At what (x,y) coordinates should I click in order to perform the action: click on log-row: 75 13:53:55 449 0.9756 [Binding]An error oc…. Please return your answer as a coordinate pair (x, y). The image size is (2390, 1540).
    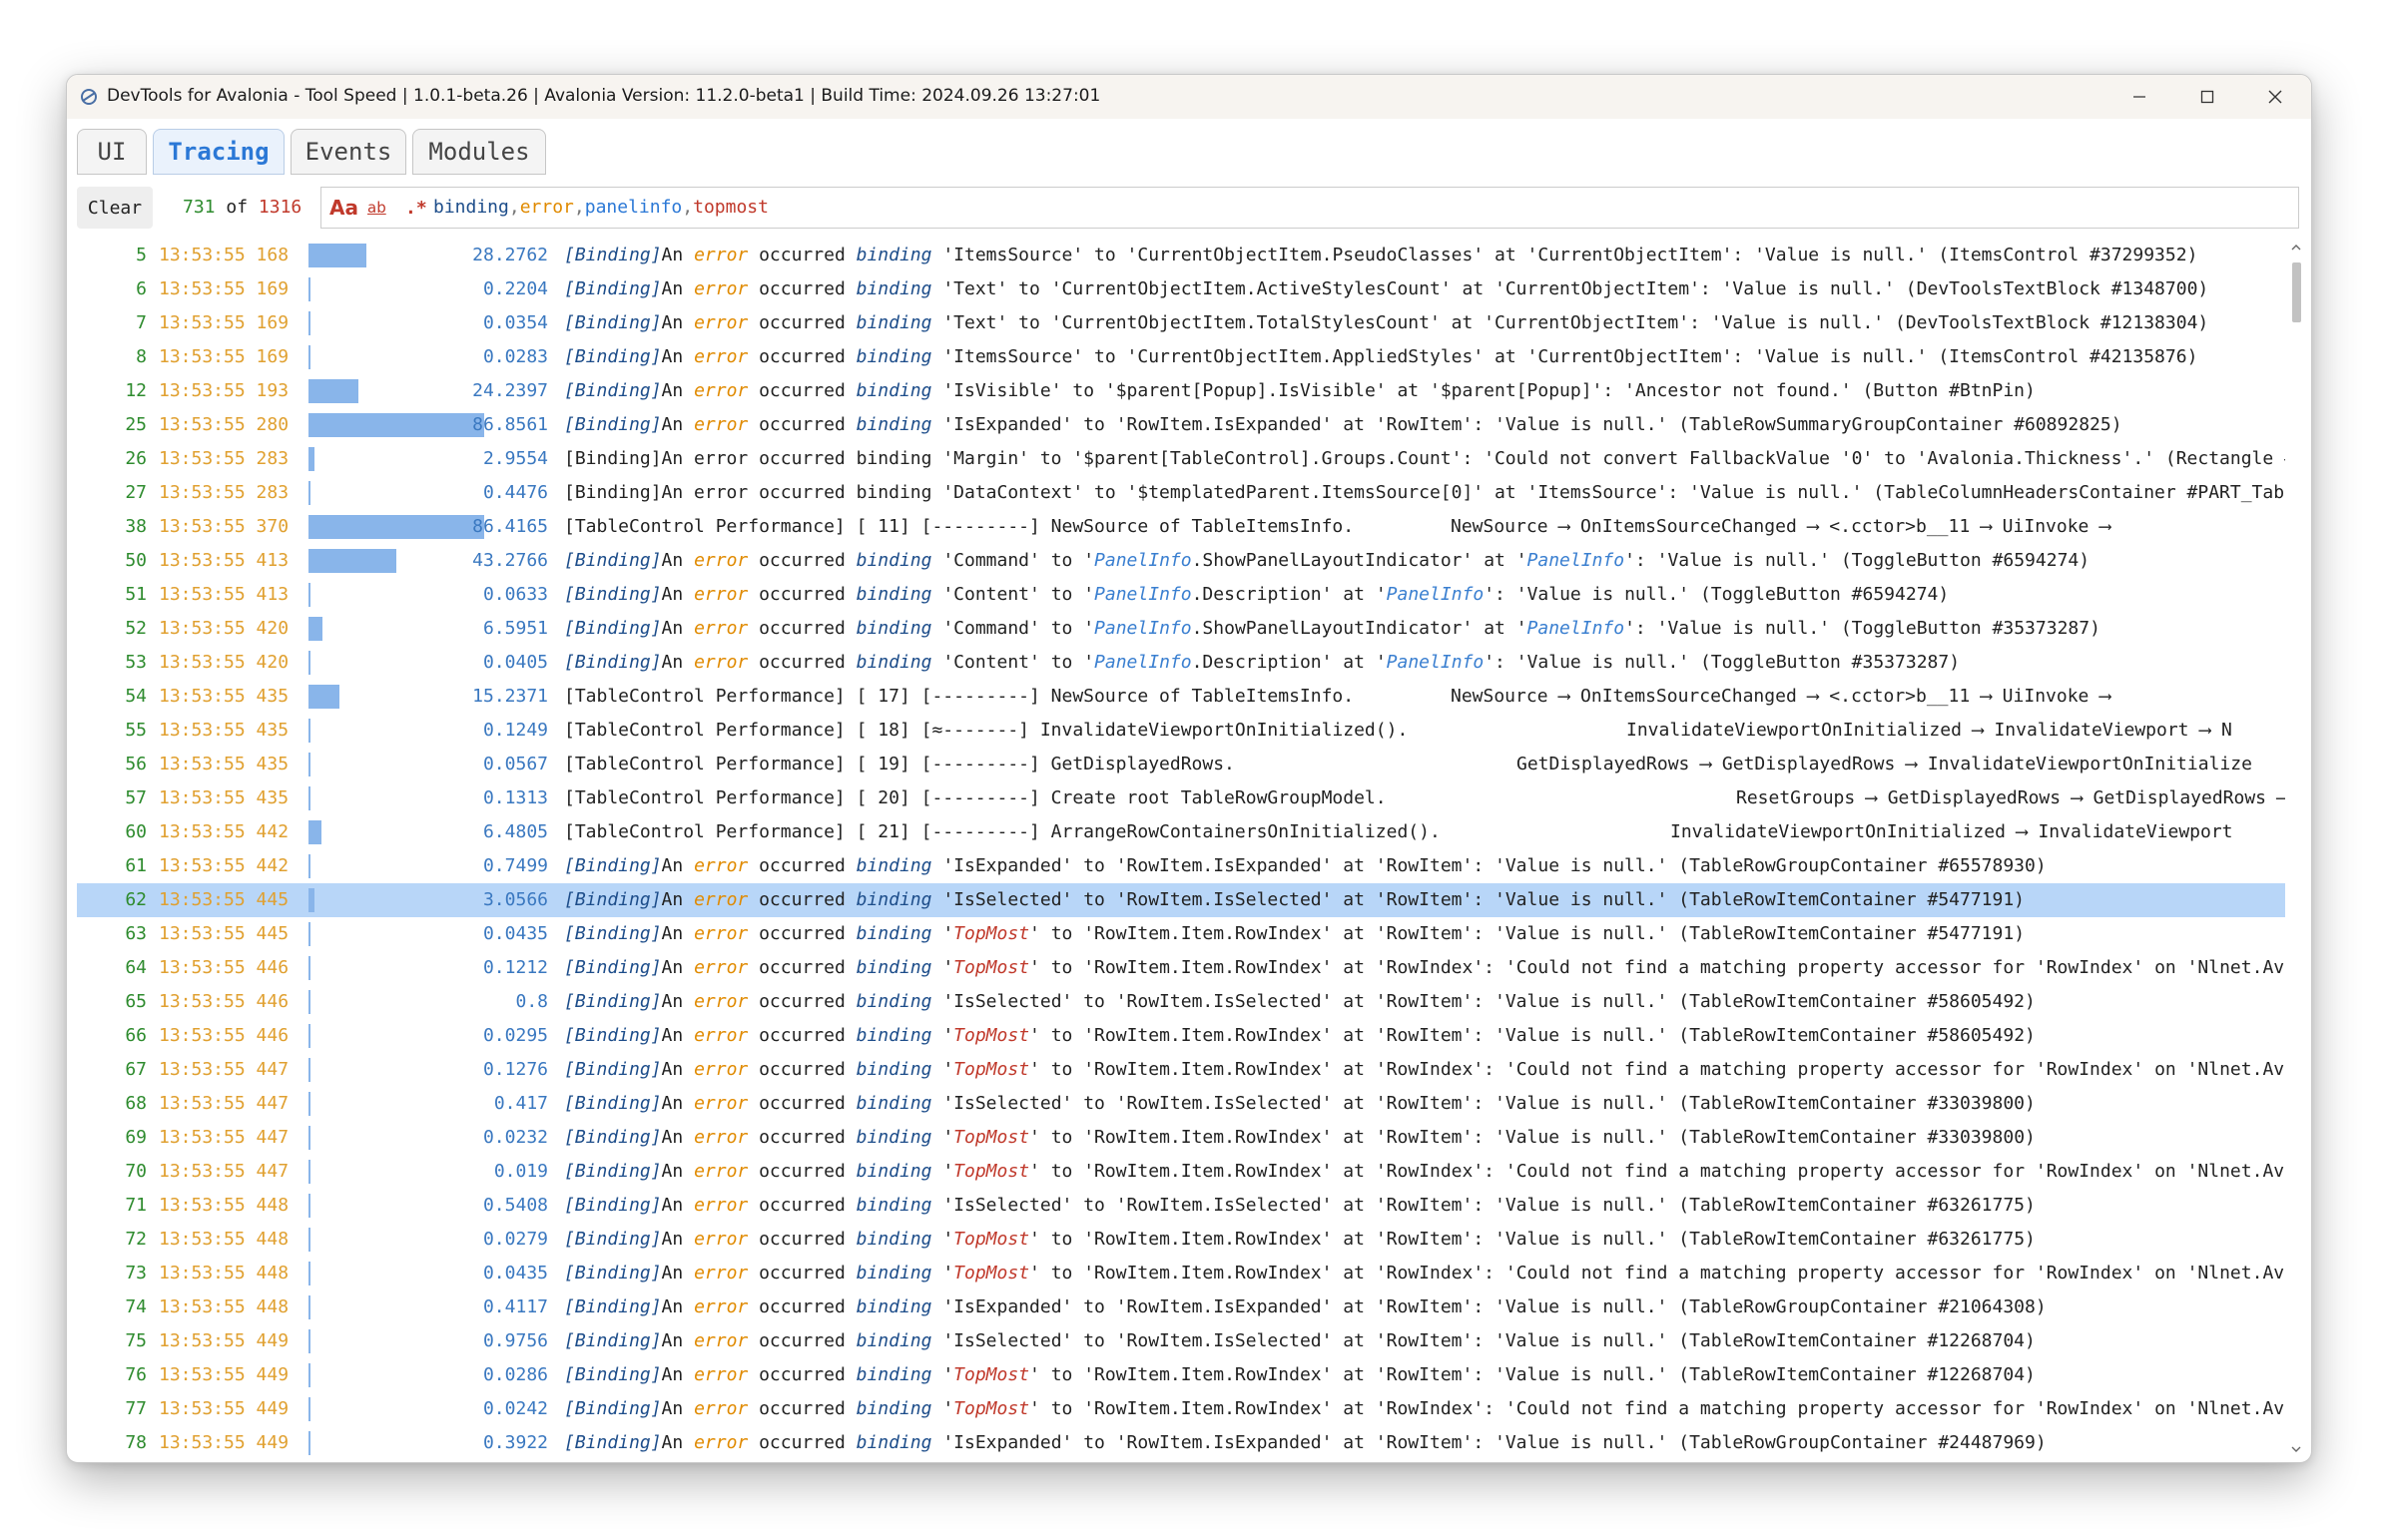
    Looking at the image, I should click on (1181, 1341).